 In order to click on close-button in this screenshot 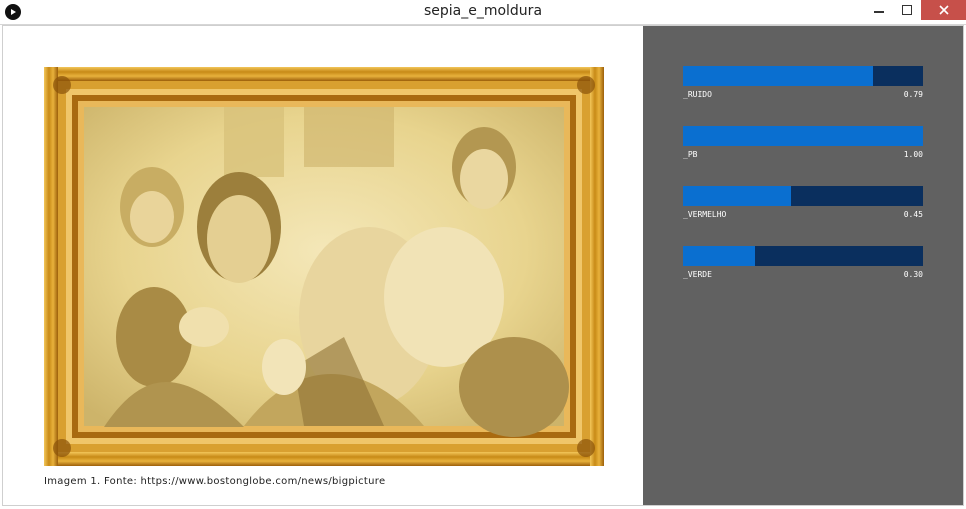, I will do `click(943, 10)`.